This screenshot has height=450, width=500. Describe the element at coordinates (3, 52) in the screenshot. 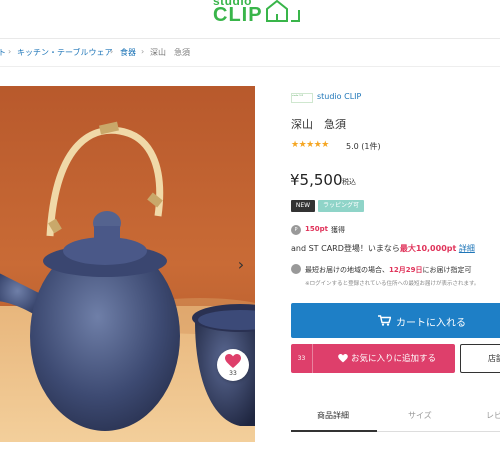

I see `breadcrumb-item-top: ト` at that location.